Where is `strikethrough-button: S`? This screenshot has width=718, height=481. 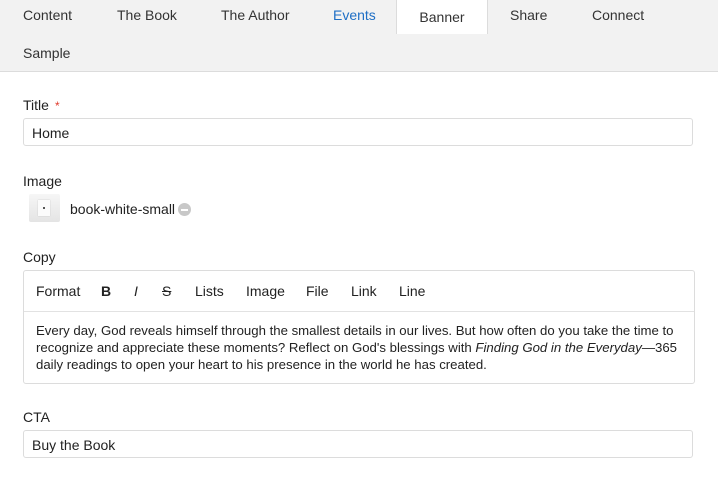 strikethrough-button: S is located at coordinates (166, 291).